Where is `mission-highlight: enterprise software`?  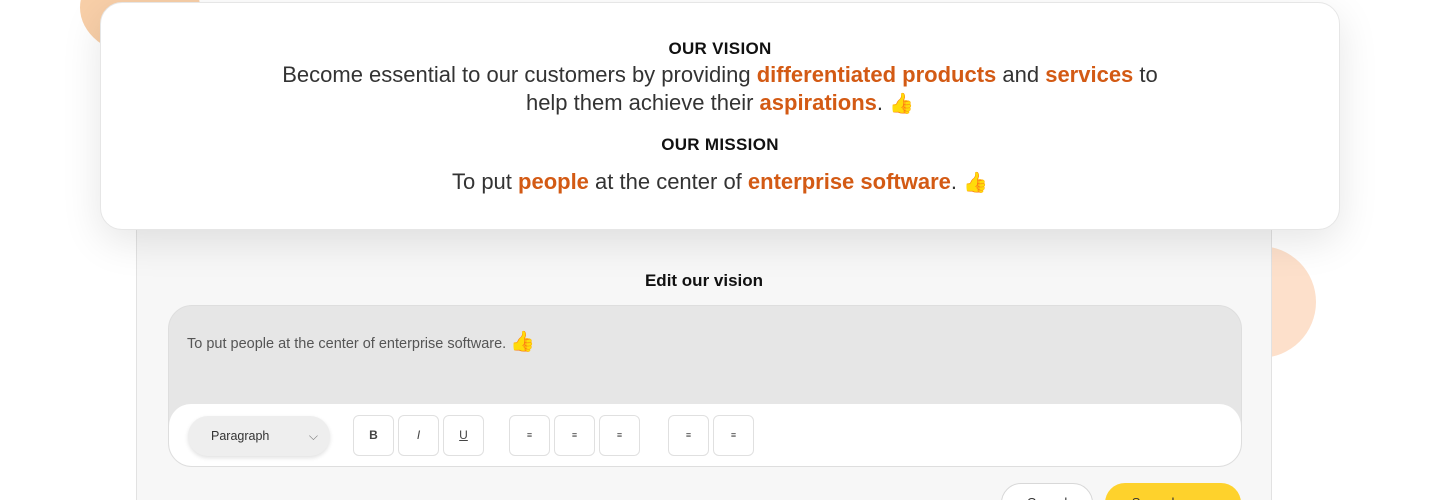
mission-highlight: enterprise software is located at coordinates (849, 181).